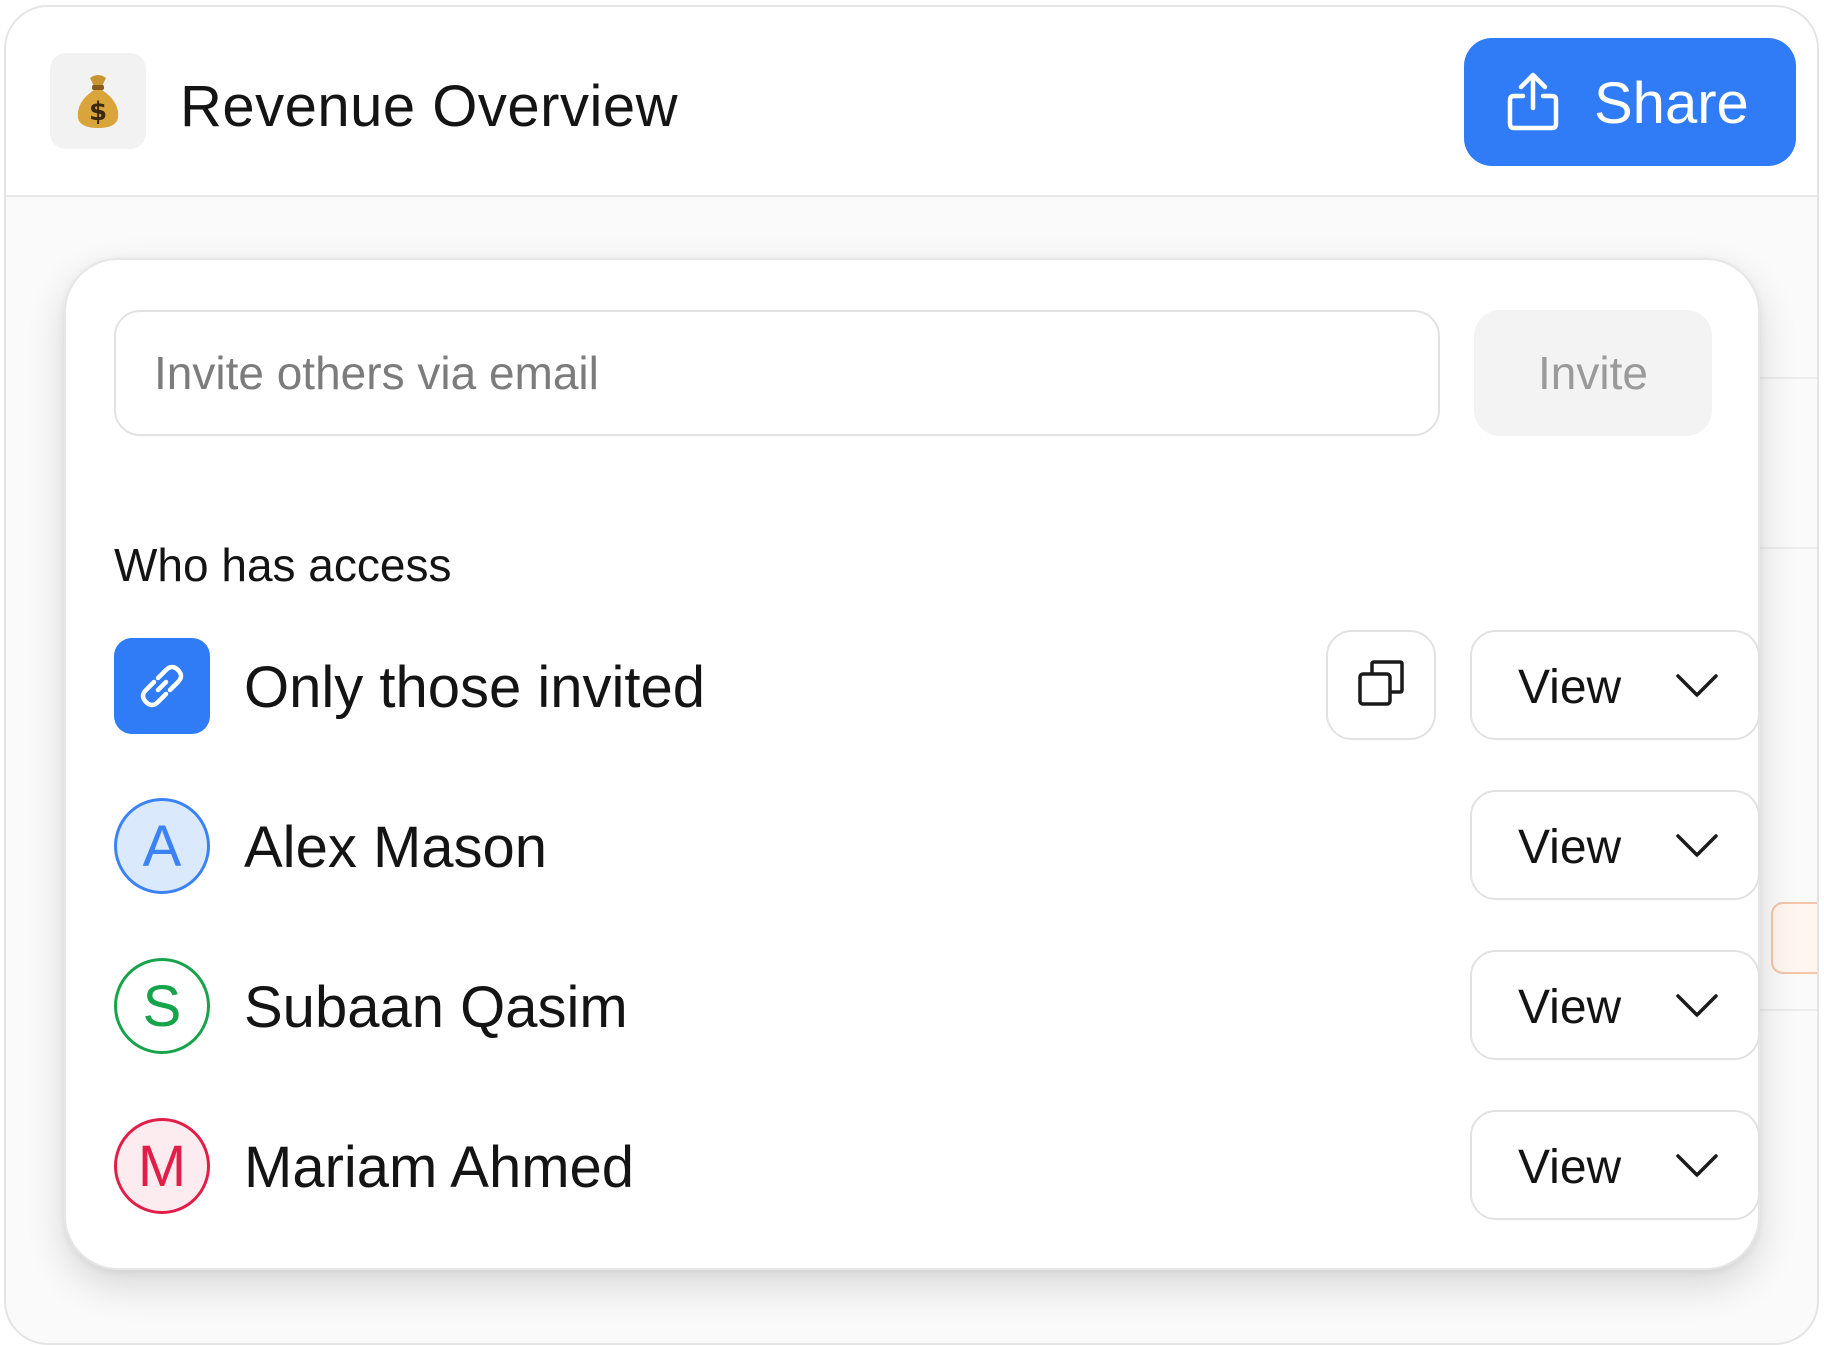  I want to click on page-title: Revenue Overview, so click(429, 106).